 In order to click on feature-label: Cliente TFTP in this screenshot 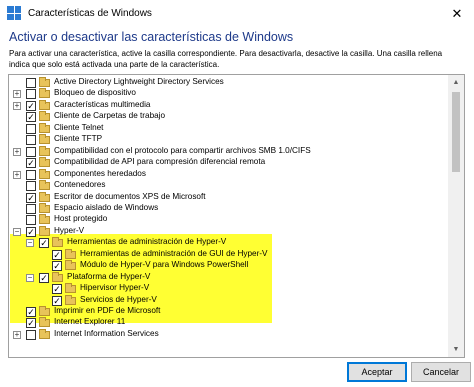, I will do `click(78, 139)`.